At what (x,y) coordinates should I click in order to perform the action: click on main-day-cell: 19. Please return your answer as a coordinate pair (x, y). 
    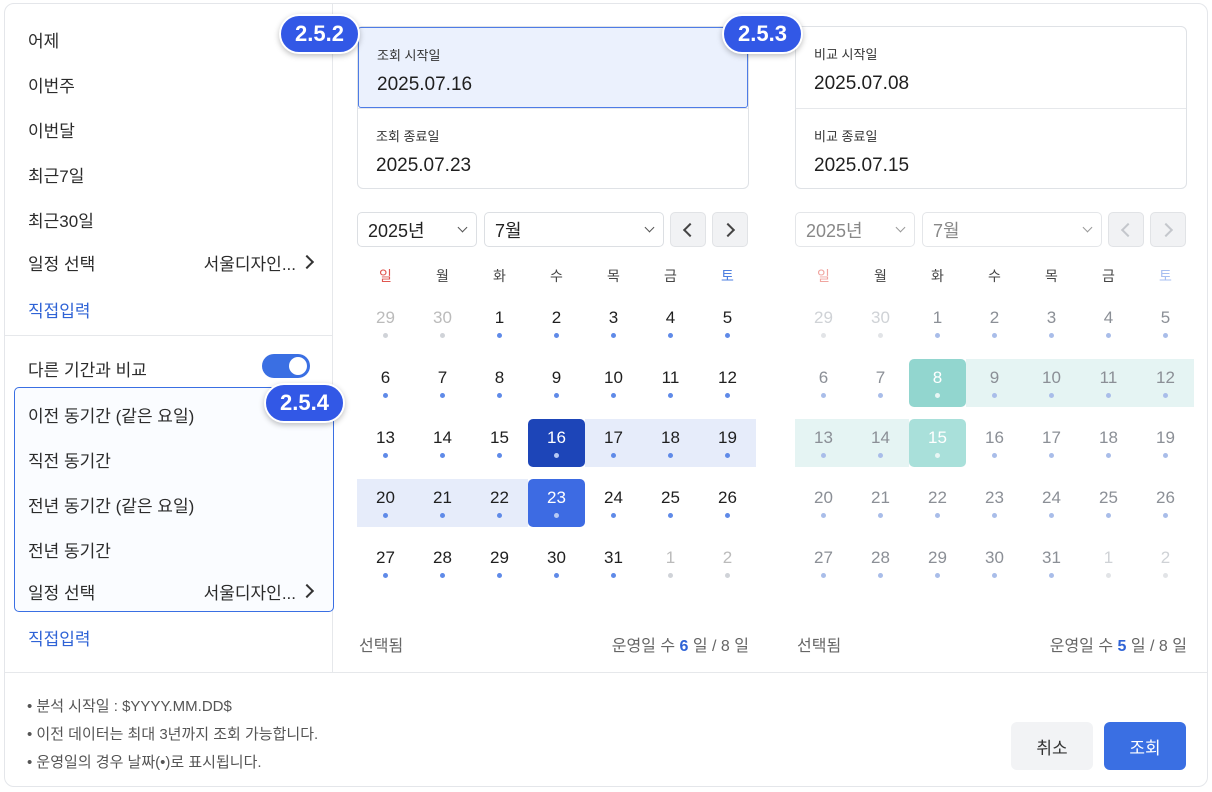
    Looking at the image, I should click on (727, 443).